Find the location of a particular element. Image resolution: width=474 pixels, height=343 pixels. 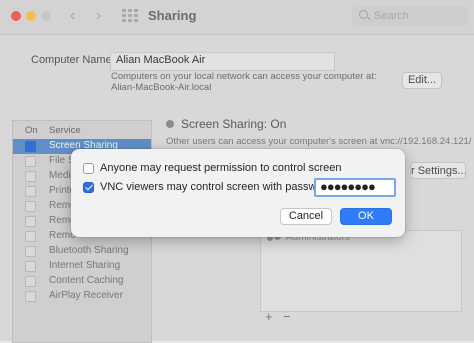

hint-line-2: Alian-MacBook-Air.local is located at coordinates (161, 87).